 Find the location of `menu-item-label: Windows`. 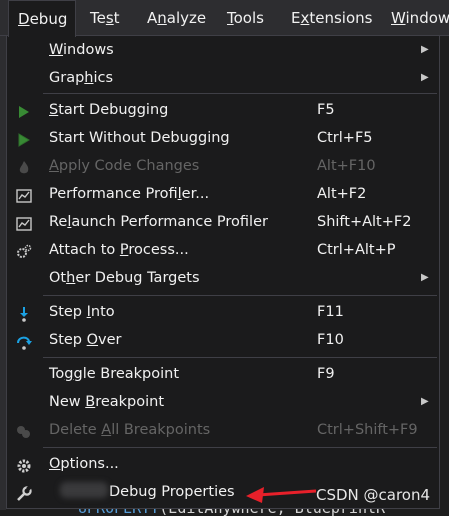

menu-item-label: Windows is located at coordinates (81, 50).